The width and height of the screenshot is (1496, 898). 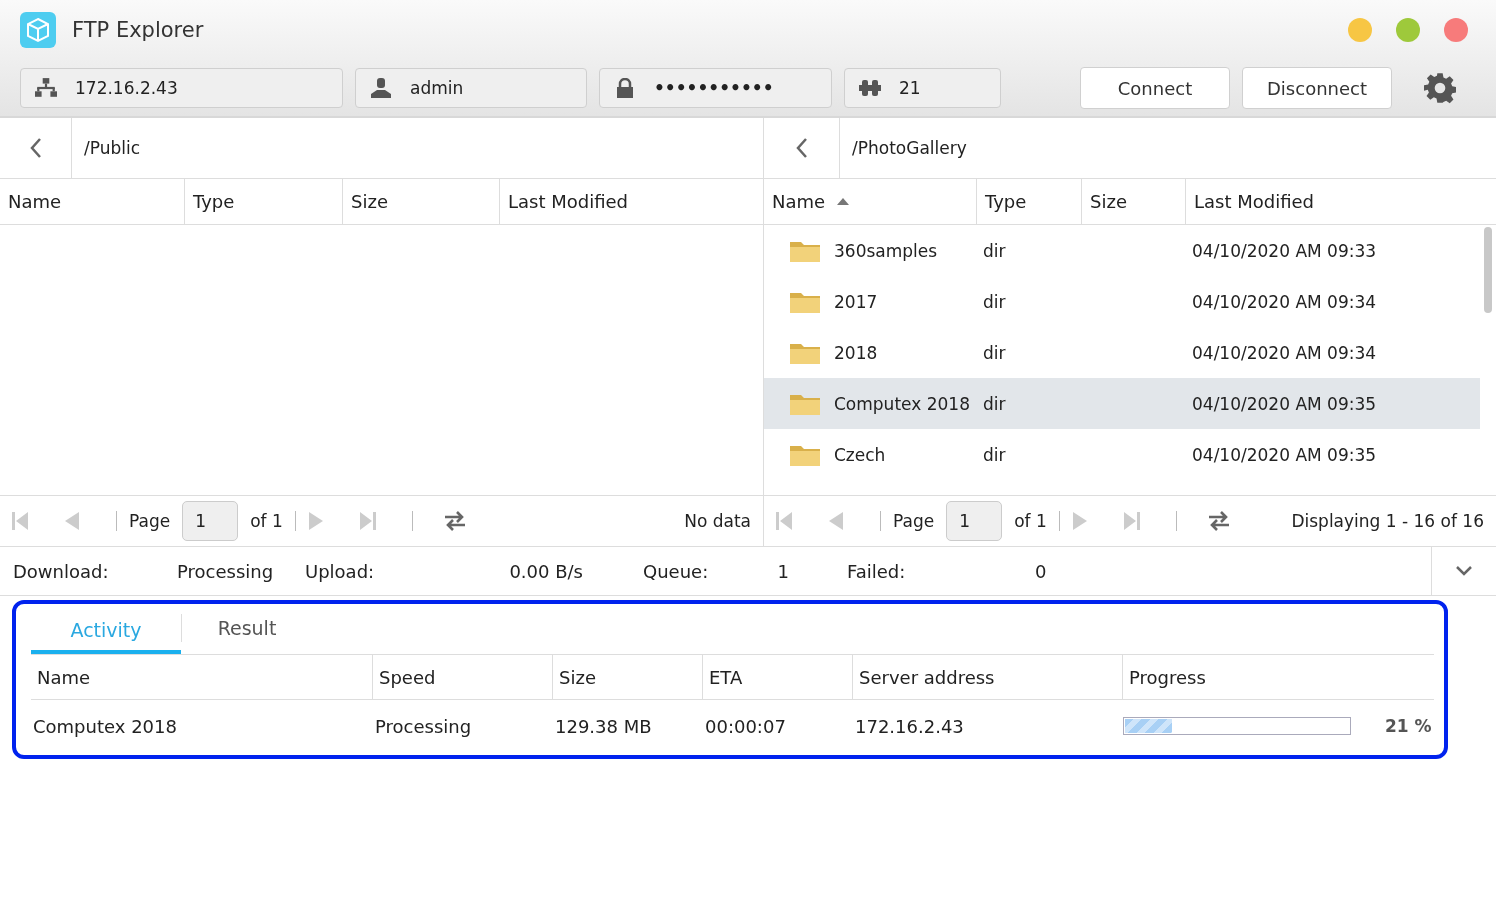 What do you see at coordinates (676, 571) in the screenshot?
I see `status-label: Queue:` at bounding box center [676, 571].